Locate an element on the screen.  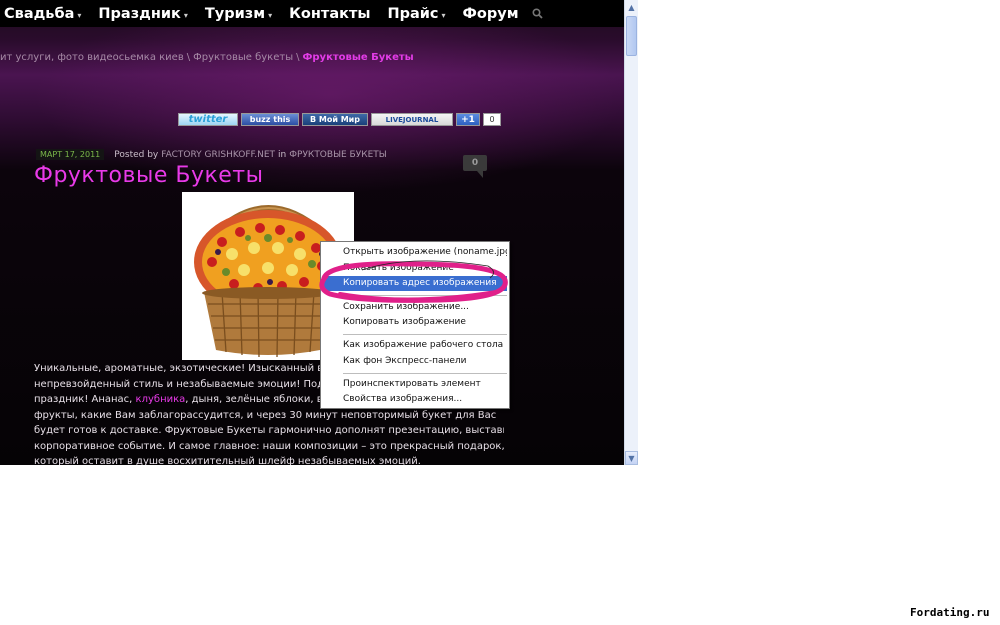
breadcrumb-link: Фруктовые букеты is located at coordinates (243, 57).